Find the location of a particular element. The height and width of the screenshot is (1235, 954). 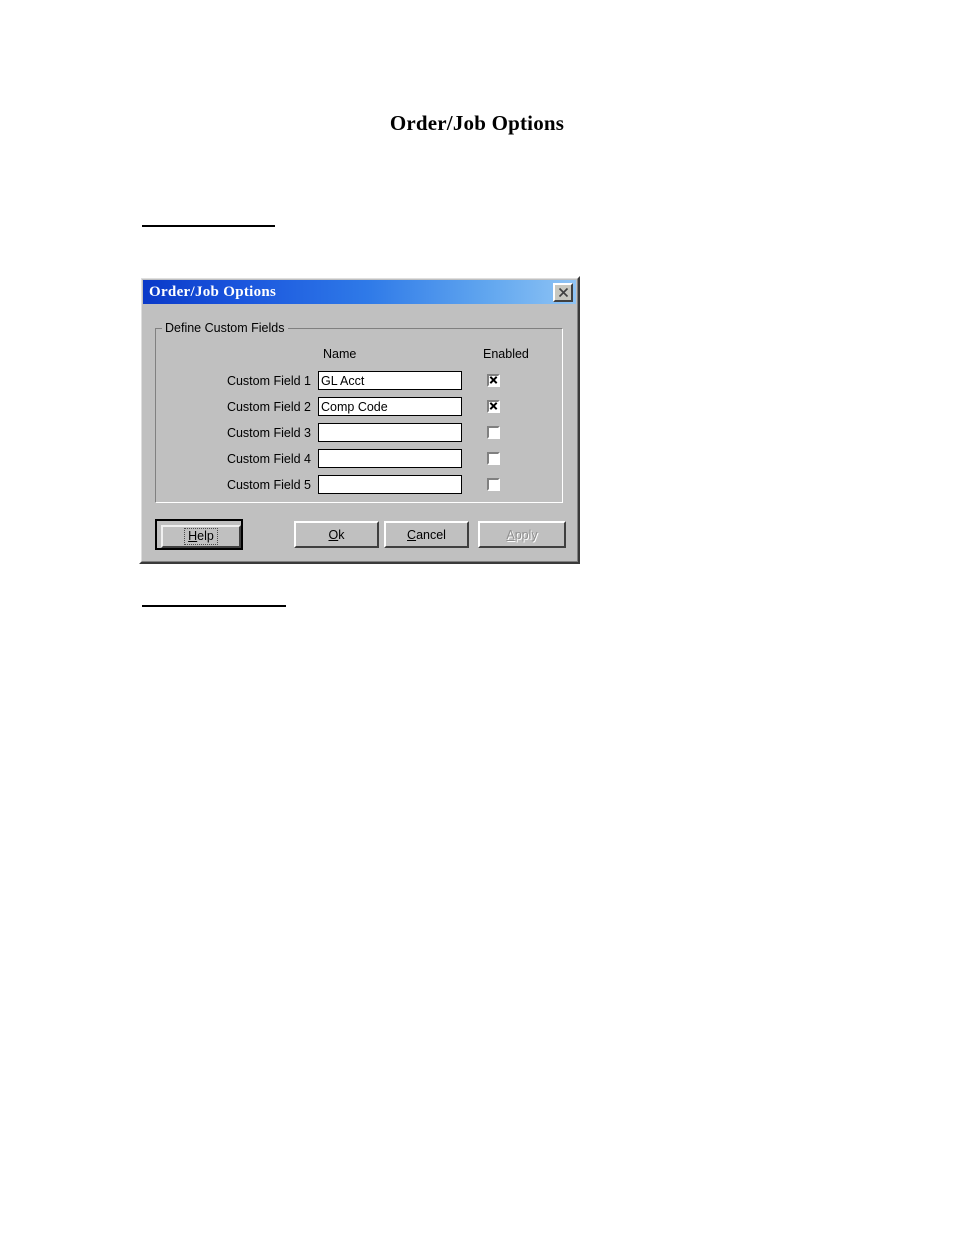

cancel-button-label: Cancel is located at coordinates (426, 534).